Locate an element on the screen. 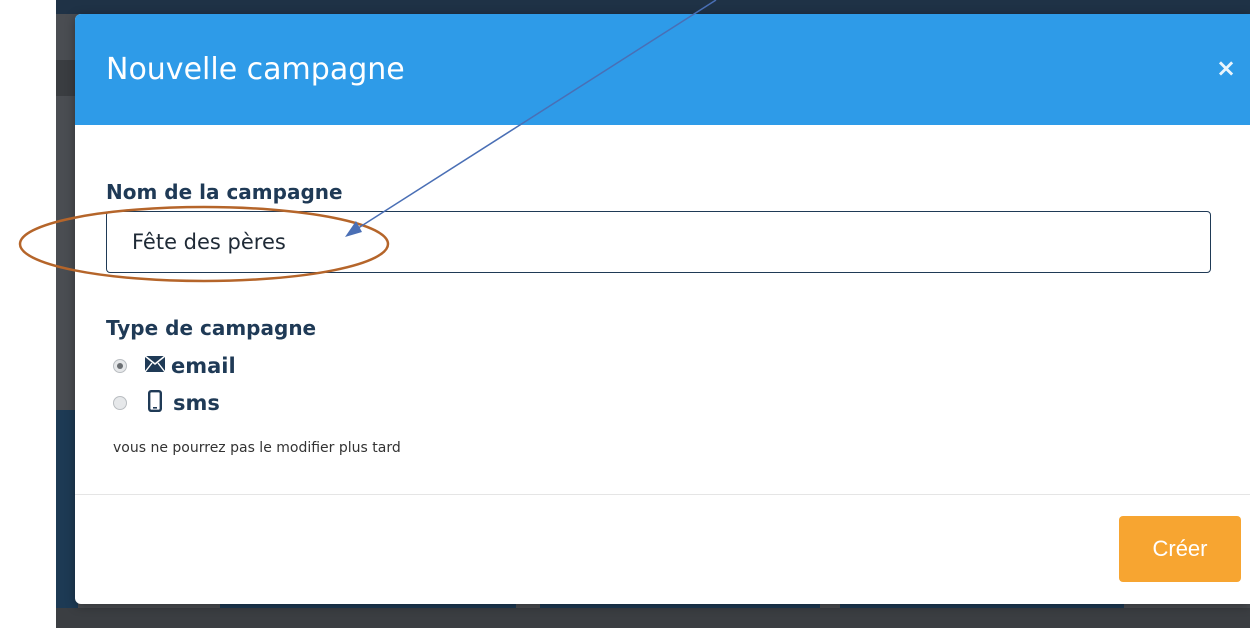 Image resolution: width=1250 pixels, height=628 pixels. envelope-icon is located at coordinates (155, 365).